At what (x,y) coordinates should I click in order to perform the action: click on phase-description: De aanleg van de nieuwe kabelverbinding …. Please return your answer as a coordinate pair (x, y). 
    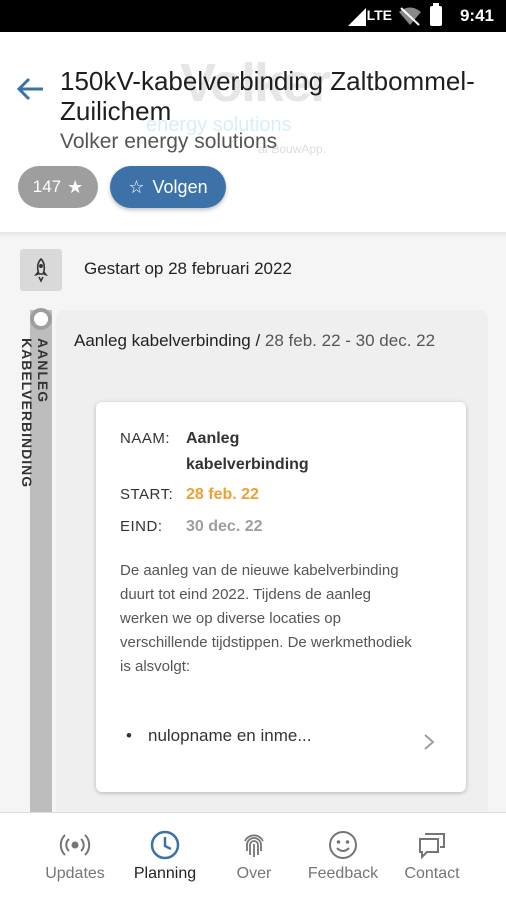
    Looking at the image, I should click on (266, 618).